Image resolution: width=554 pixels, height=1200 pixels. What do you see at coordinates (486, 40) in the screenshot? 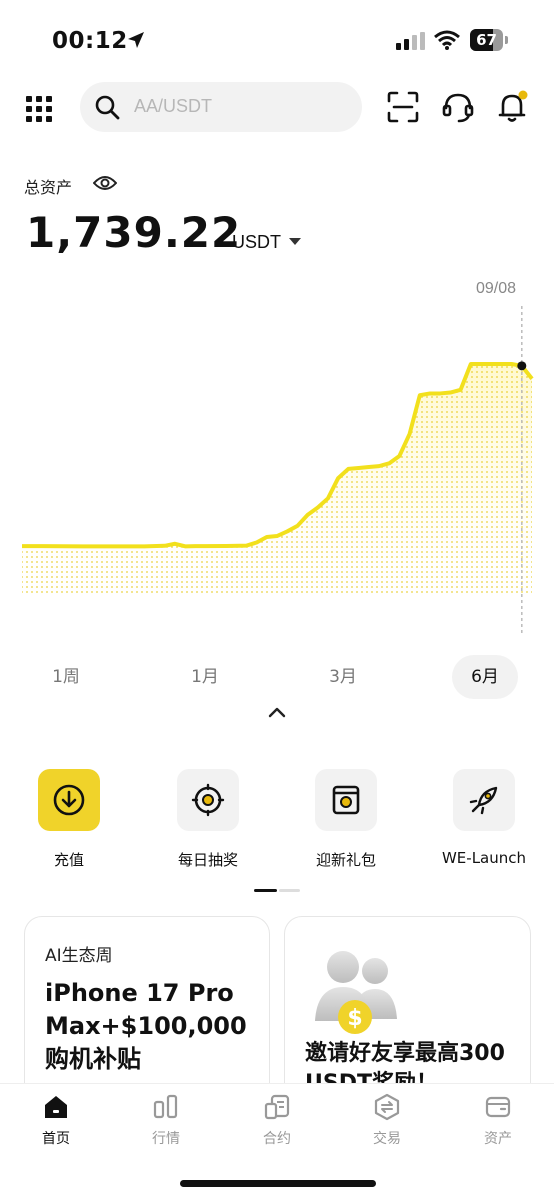
I see `battery-level: 67` at bounding box center [486, 40].